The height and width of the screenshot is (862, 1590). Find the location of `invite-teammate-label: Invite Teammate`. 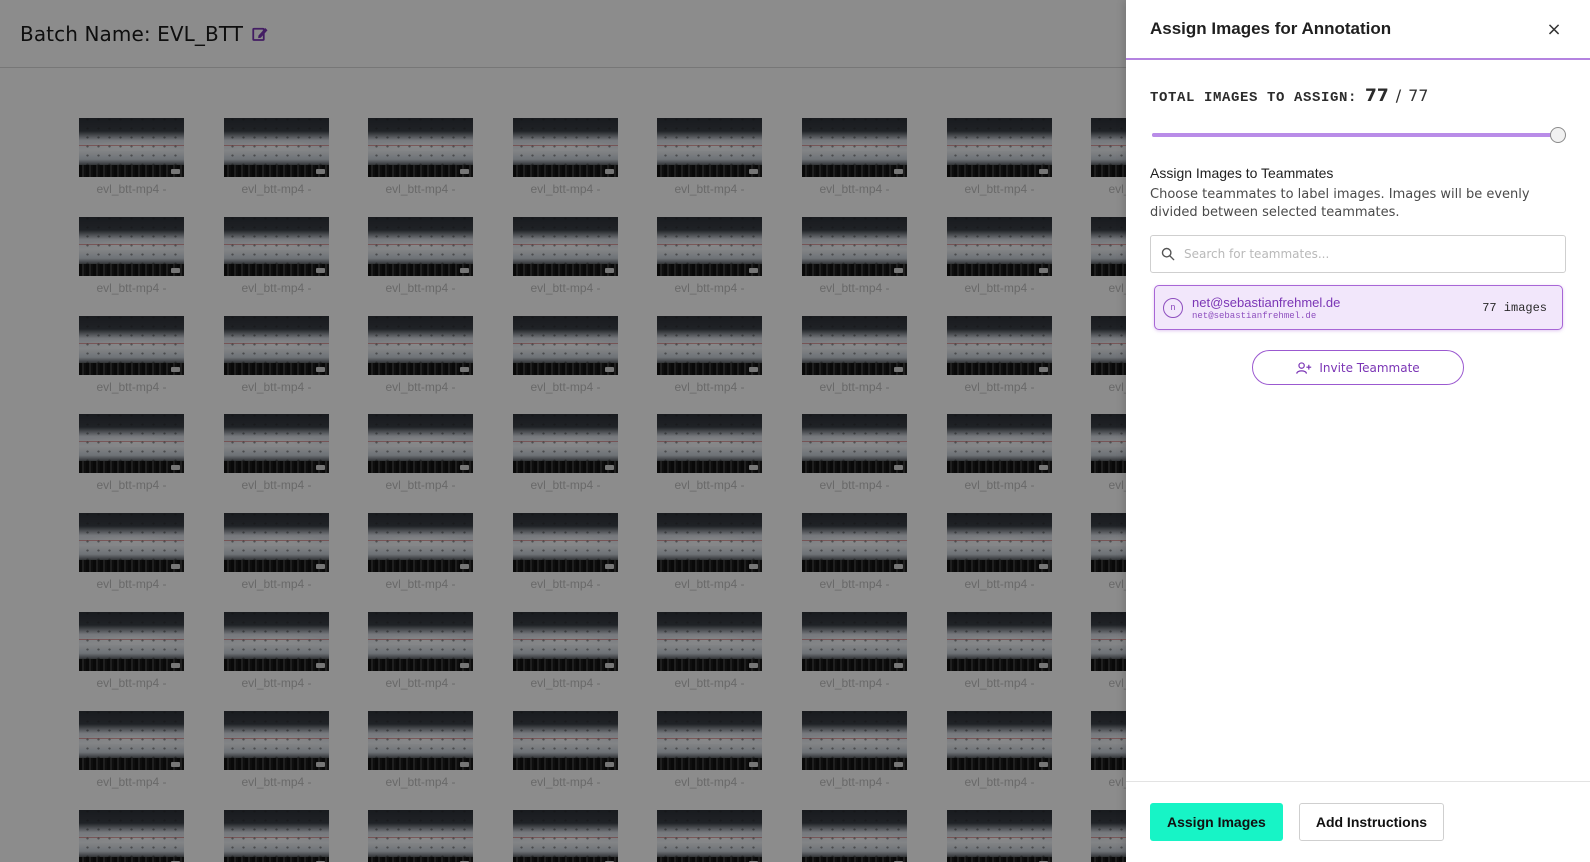

invite-teammate-label: Invite Teammate is located at coordinates (1369, 367).